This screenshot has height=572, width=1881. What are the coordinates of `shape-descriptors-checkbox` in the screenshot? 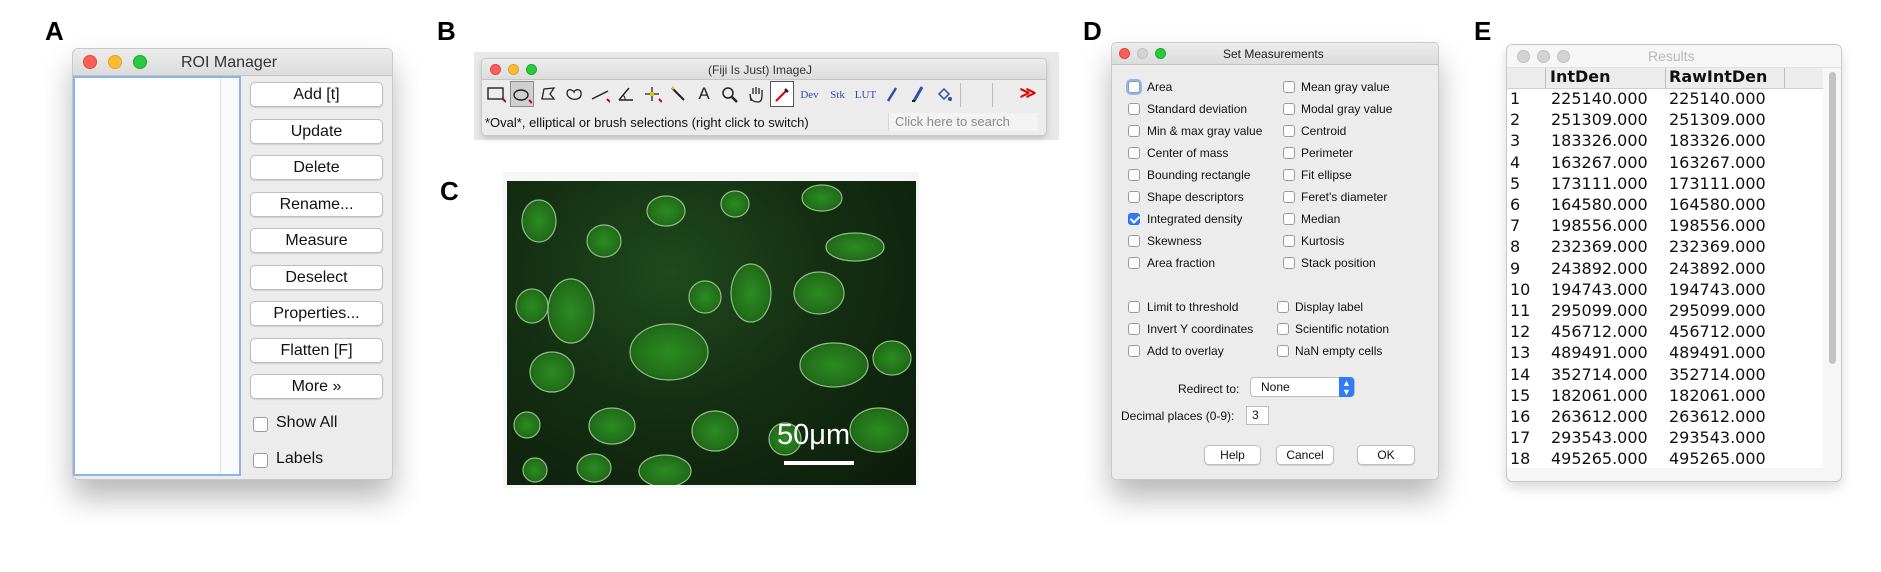 It's located at (1134, 197).